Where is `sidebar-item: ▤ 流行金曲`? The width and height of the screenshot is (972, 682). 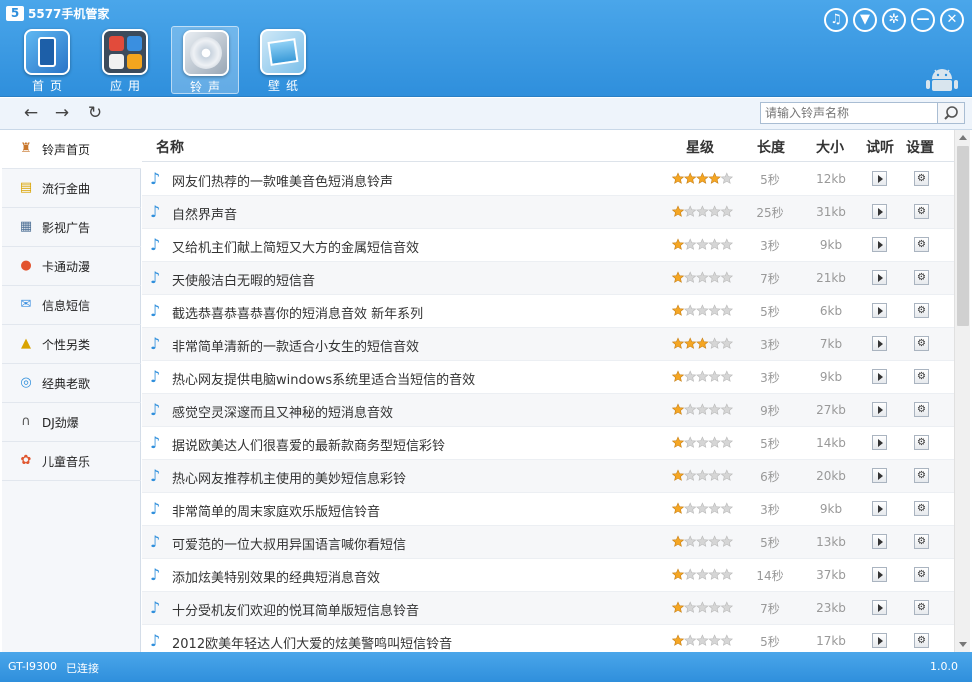 sidebar-item: ▤ 流行金曲 is located at coordinates (71, 188).